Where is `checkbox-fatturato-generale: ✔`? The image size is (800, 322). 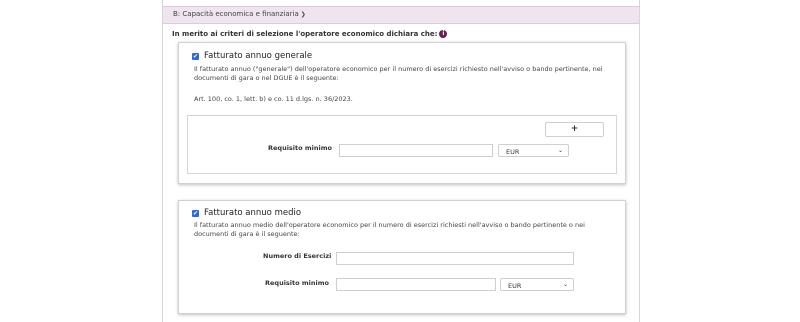
checkbox-fatturato-generale: ✔ is located at coordinates (195, 56).